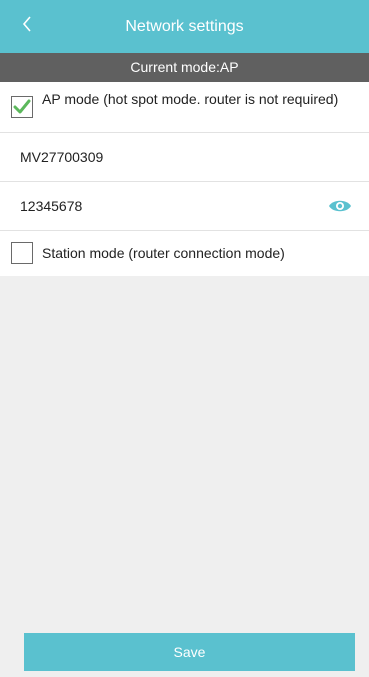 The width and height of the screenshot is (369, 677). Describe the element at coordinates (22, 107) in the screenshot. I see `ap-mode-checkbox` at that location.